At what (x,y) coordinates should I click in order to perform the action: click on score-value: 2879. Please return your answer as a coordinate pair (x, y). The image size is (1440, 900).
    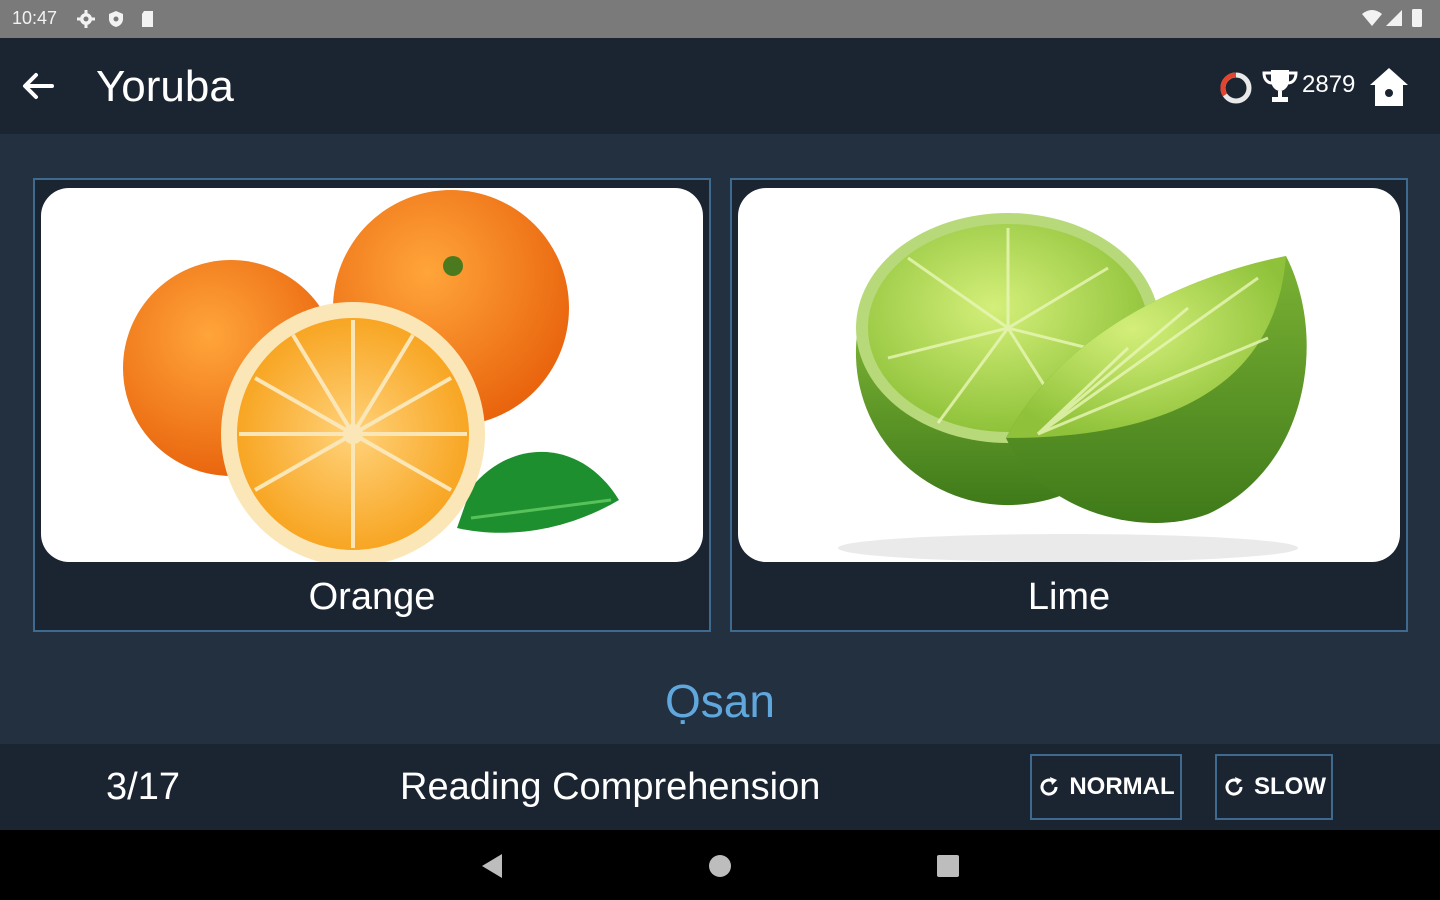
    Looking at the image, I should click on (1329, 84).